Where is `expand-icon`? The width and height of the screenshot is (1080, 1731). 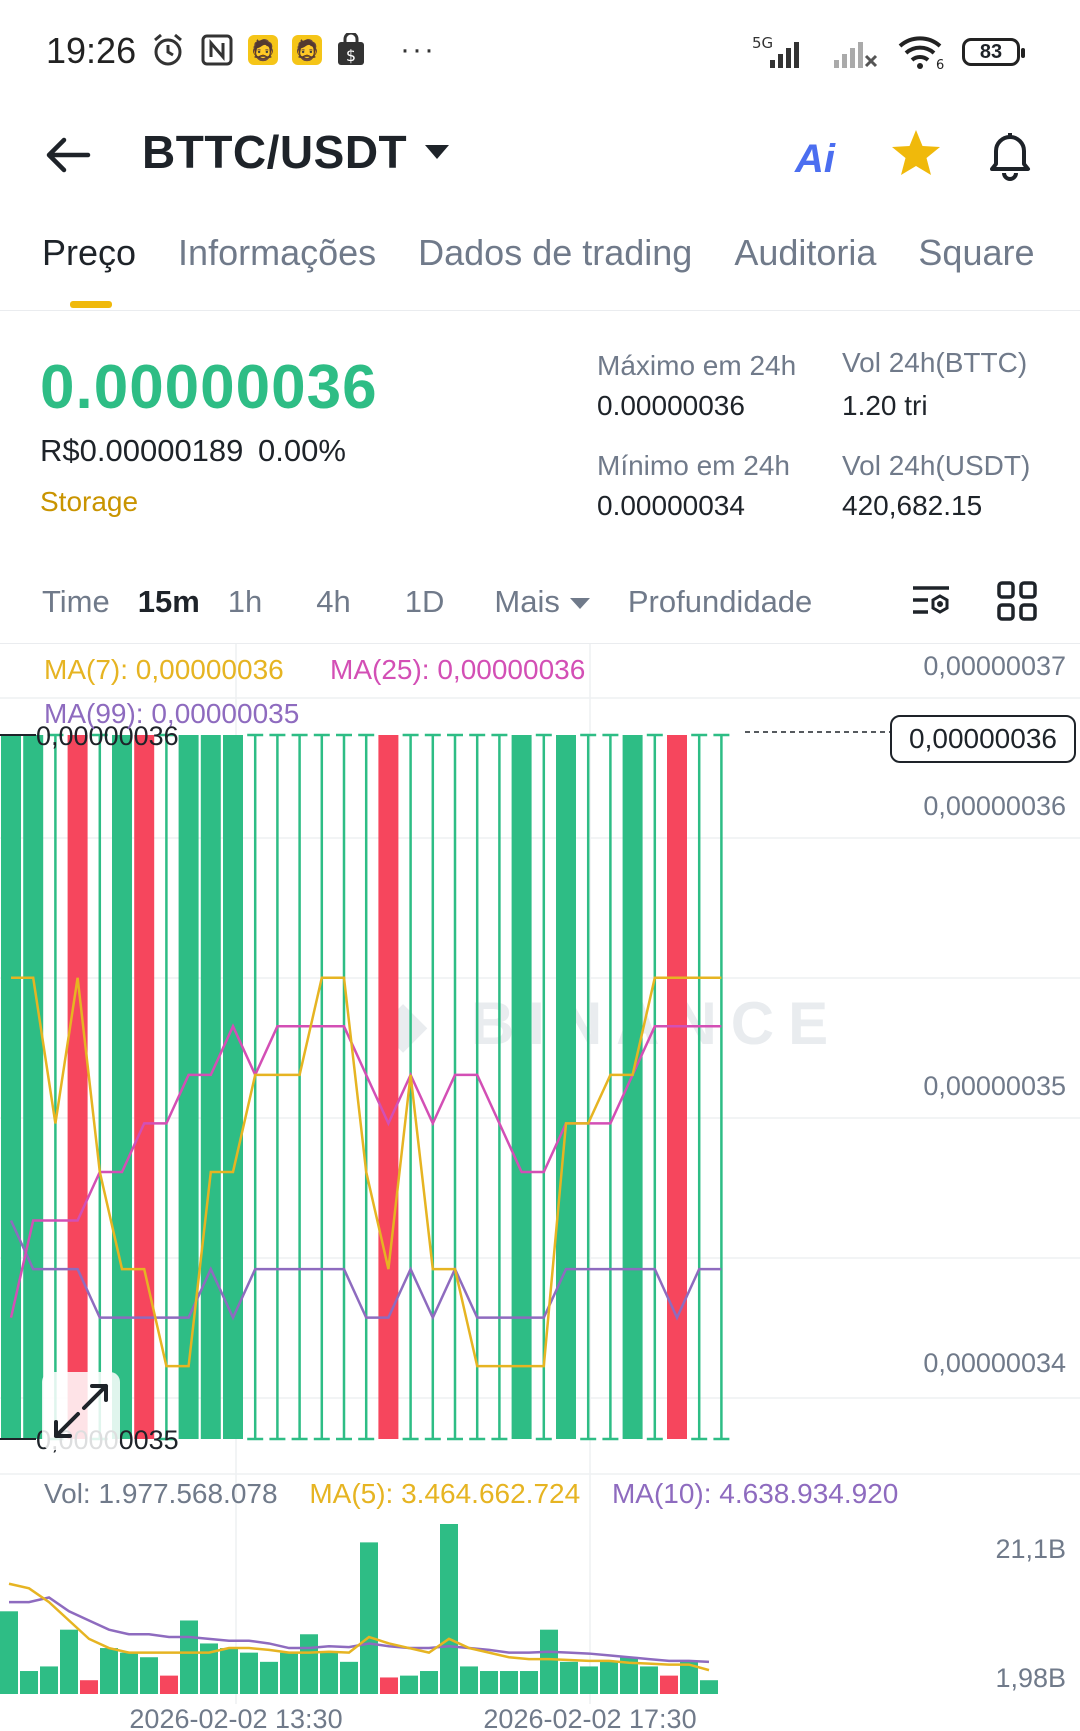
expand-icon is located at coordinates (81, 1411).